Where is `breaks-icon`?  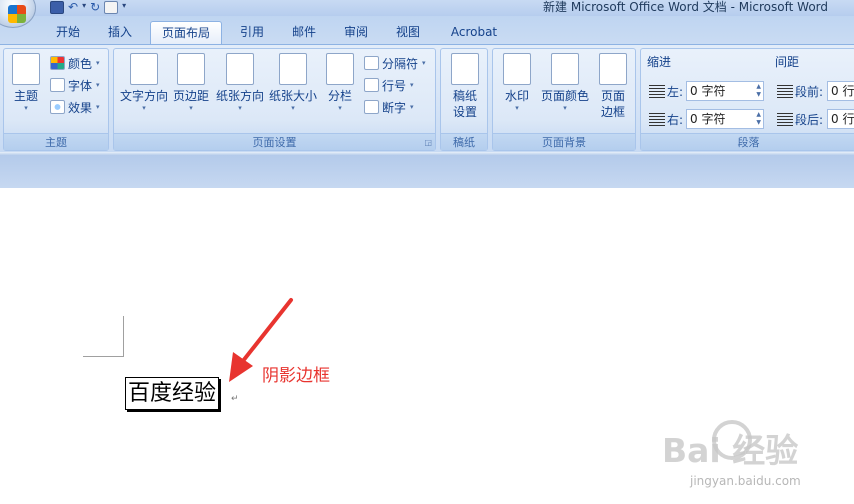
breaks-icon is located at coordinates (371, 63).